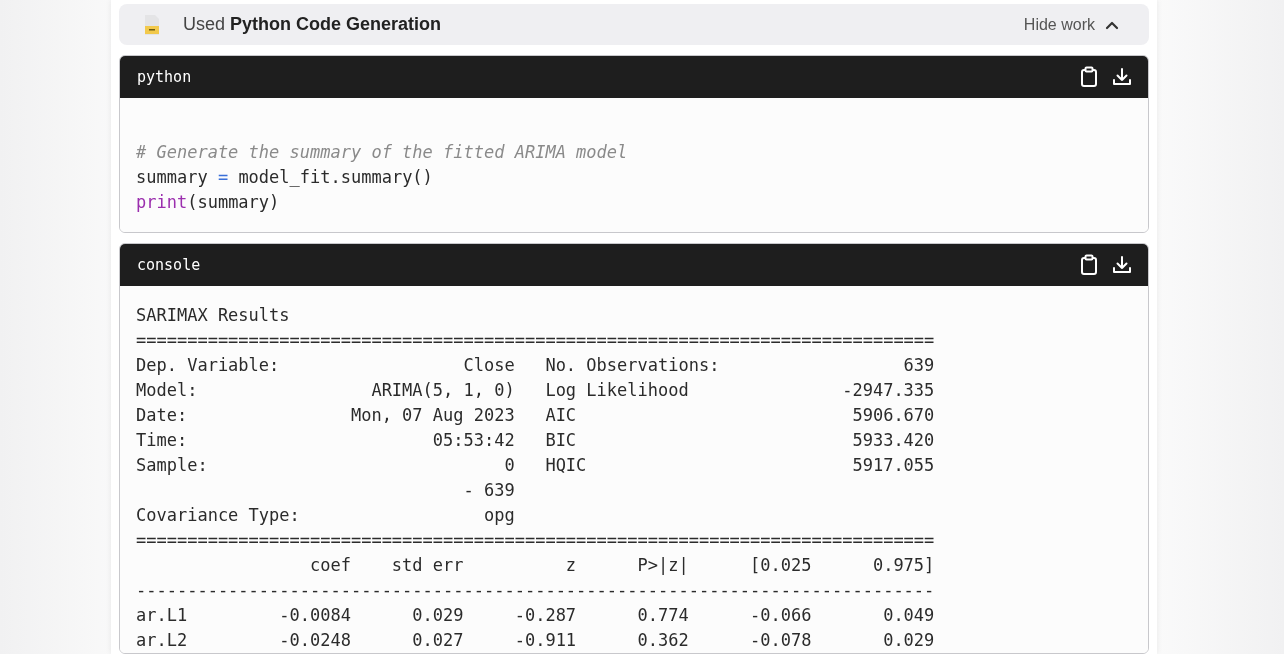 This screenshot has width=1284, height=654. Describe the element at coordinates (213, 315) in the screenshot. I see `console-line: SARIMAX Results` at that location.